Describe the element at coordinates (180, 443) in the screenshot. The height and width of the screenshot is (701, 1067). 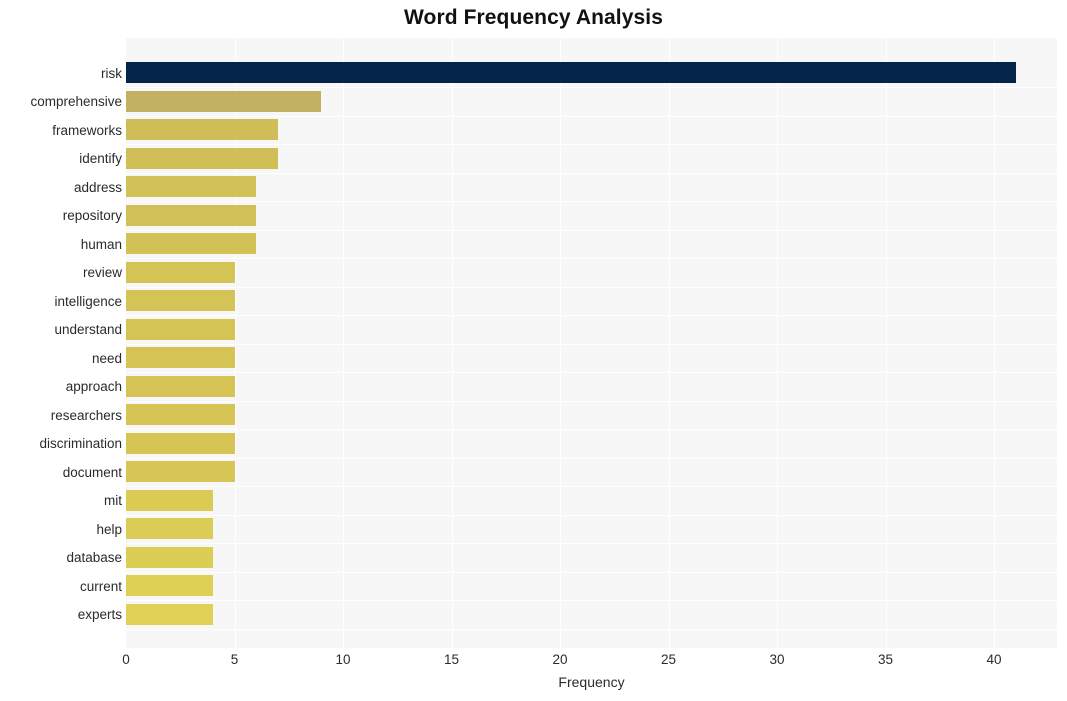
I see `bar-discrimination` at that location.